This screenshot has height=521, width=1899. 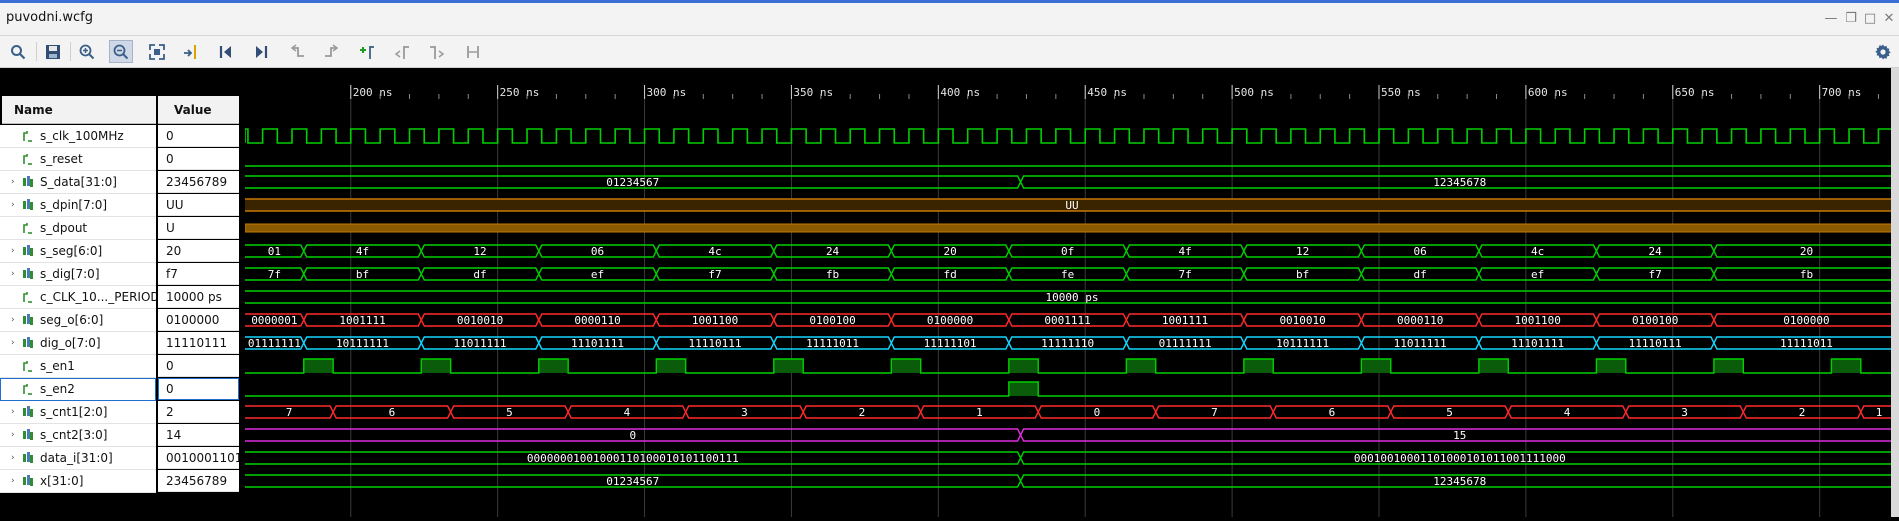 I want to click on go-to-time-0-icon, so click(x=226, y=51).